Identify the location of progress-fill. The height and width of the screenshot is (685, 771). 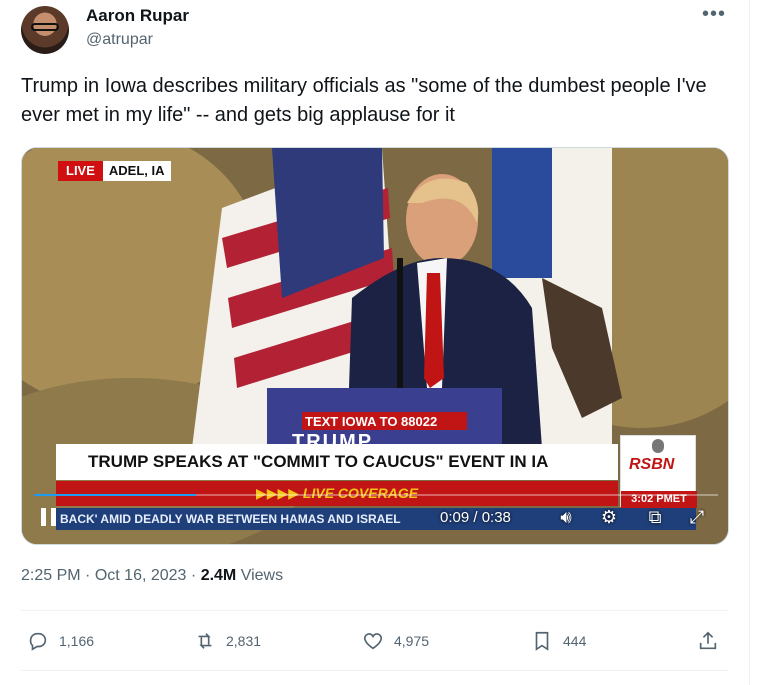
(115, 495).